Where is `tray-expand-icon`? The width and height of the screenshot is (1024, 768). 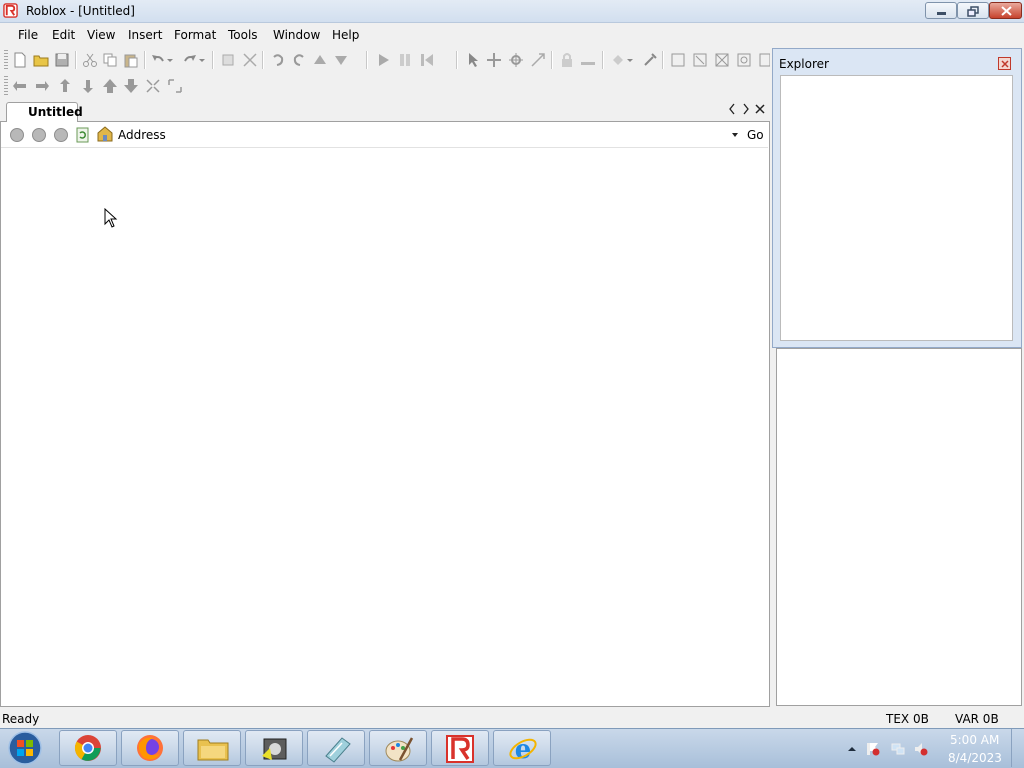 tray-expand-icon is located at coordinates (852, 749).